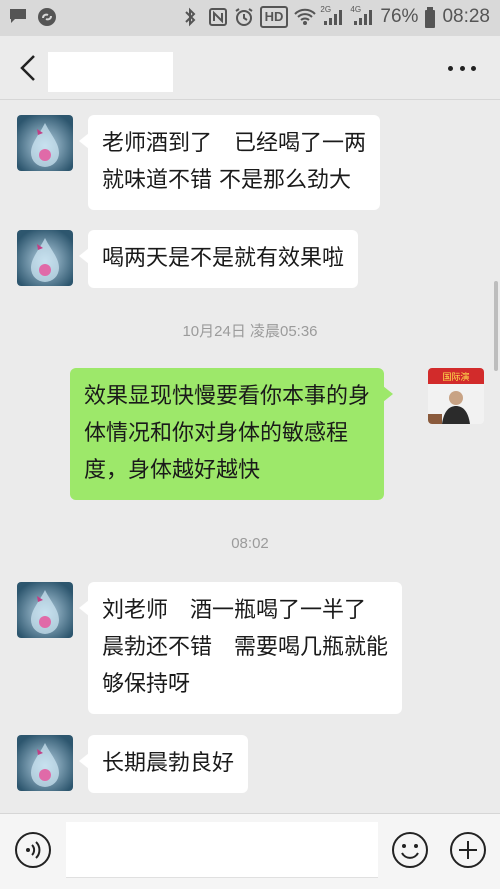 The height and width of the screenshot is (889, 500). I want to click on battery-percent: 76%, so click(399, 16).